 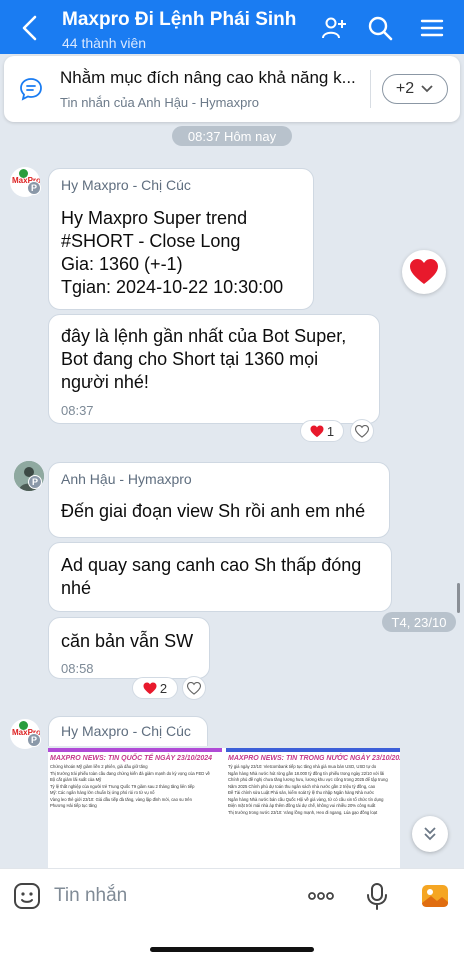 I want to click on reaction-count: 1, so click(x=322, y=431).